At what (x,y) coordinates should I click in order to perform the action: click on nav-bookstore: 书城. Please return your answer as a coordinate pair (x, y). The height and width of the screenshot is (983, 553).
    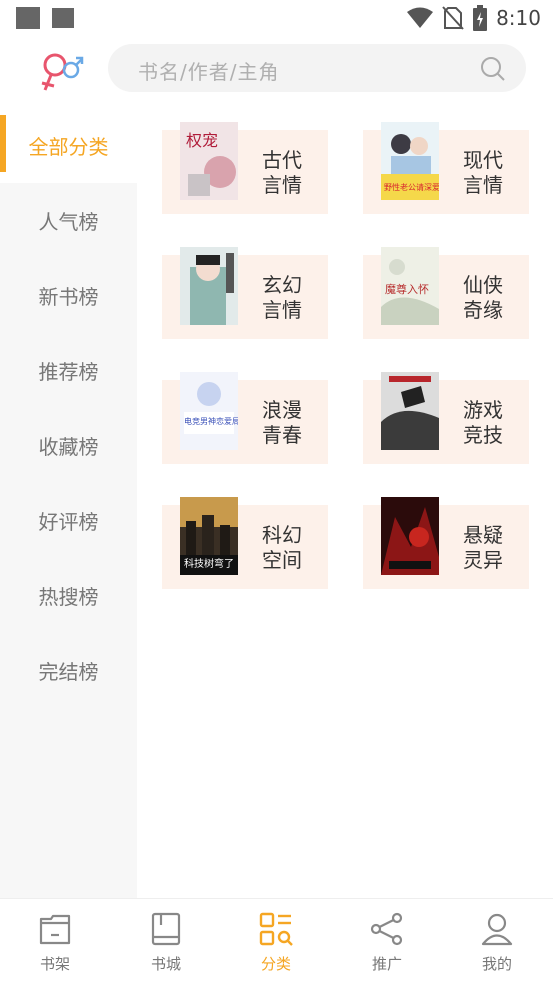
    Looking at the image, I should click on (166, 943).